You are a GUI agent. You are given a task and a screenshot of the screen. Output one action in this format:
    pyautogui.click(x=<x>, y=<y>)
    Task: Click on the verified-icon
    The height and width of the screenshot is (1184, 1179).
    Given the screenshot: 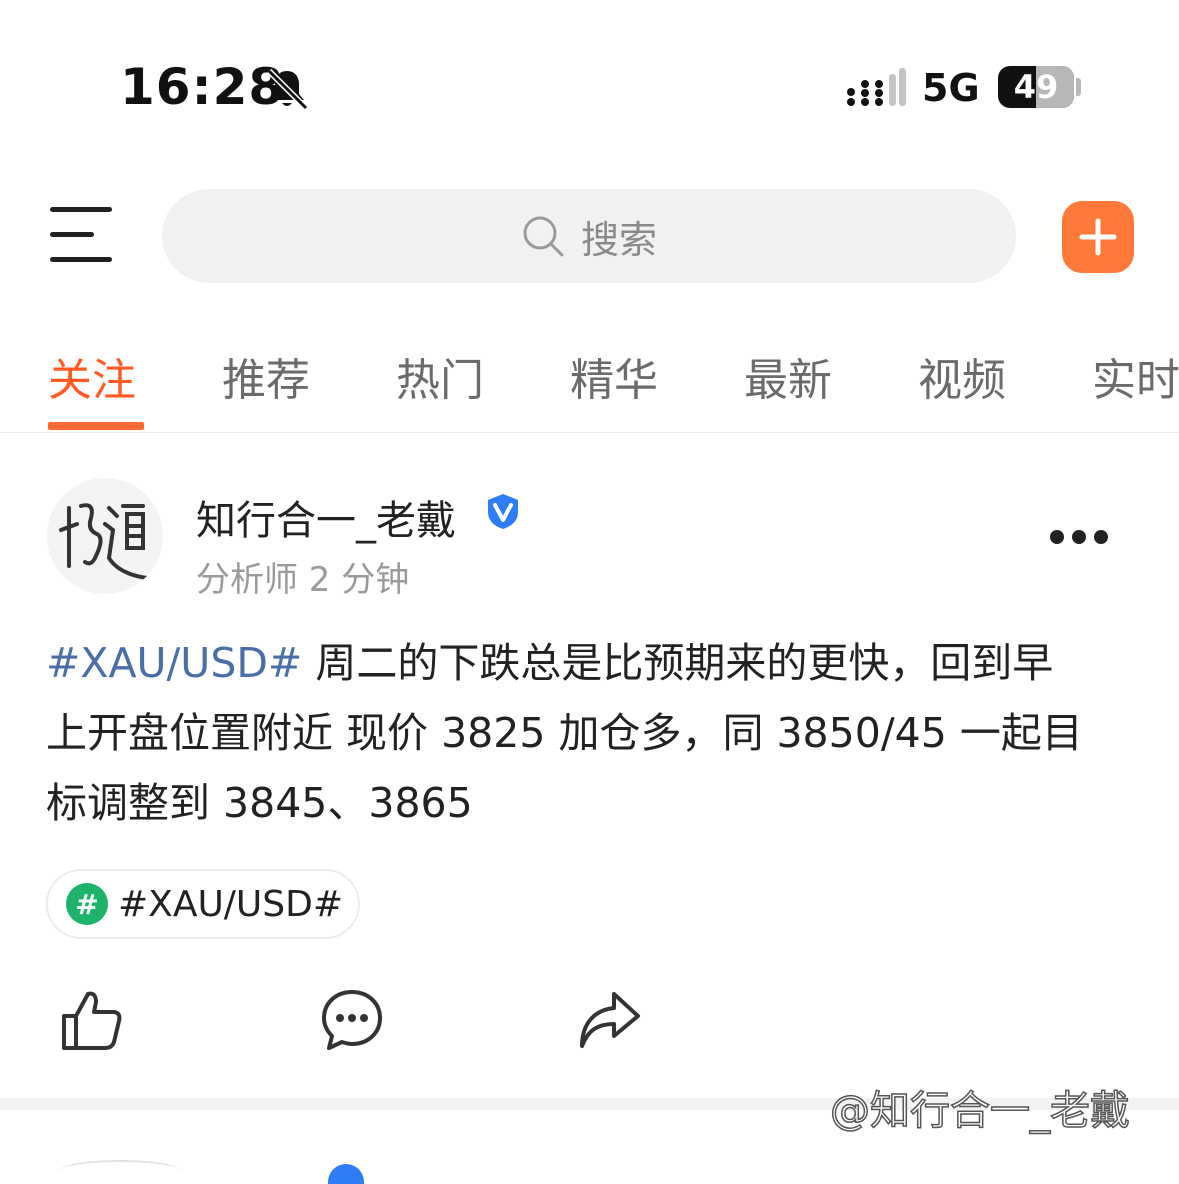 What is the action you would take?
    pyautogui.click(x=503, y=511)
    